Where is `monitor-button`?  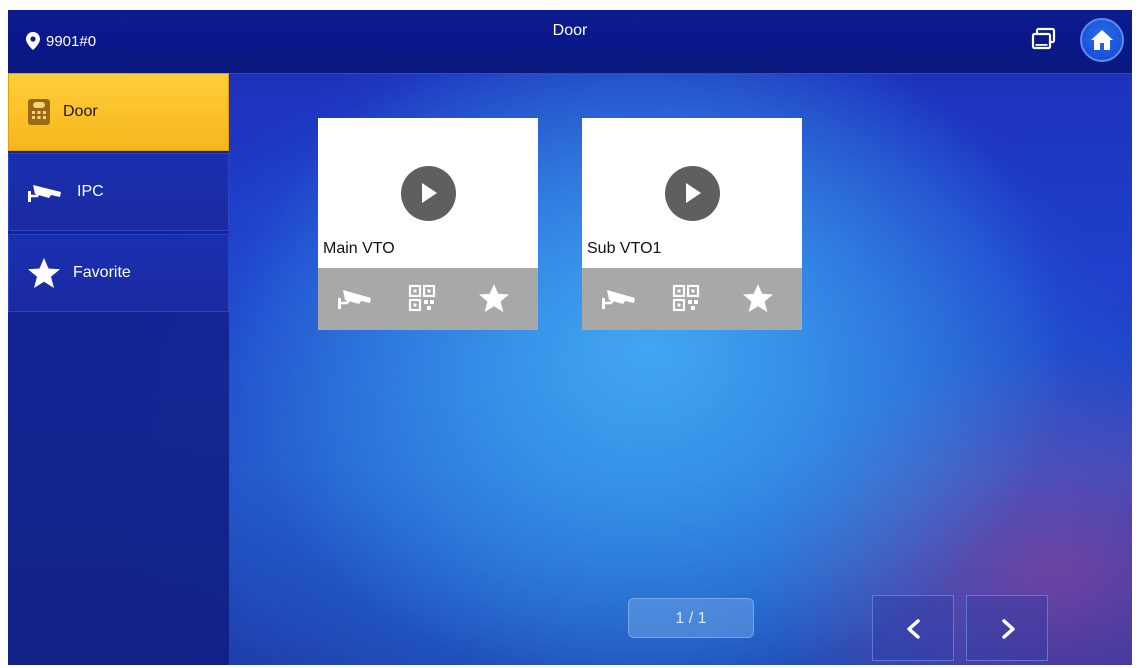
monitor-button is located at coordinates (1044, 40).